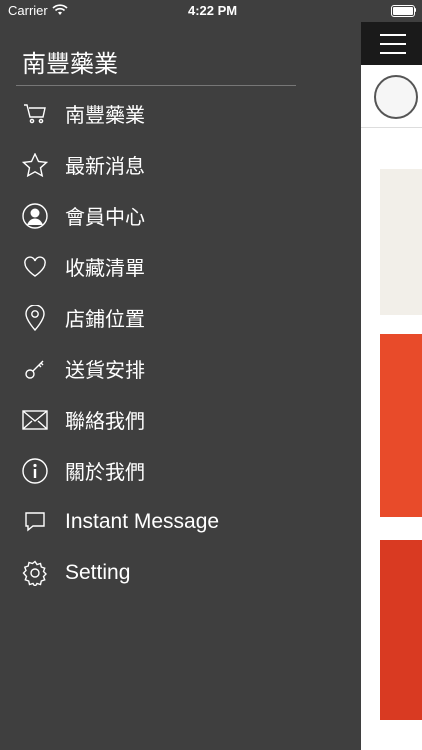 The image size is (422, 750). Describe the element at coordinates (180, 368) in the screenshot. I see `menu-item-delivery: 送貨安排` at that location.